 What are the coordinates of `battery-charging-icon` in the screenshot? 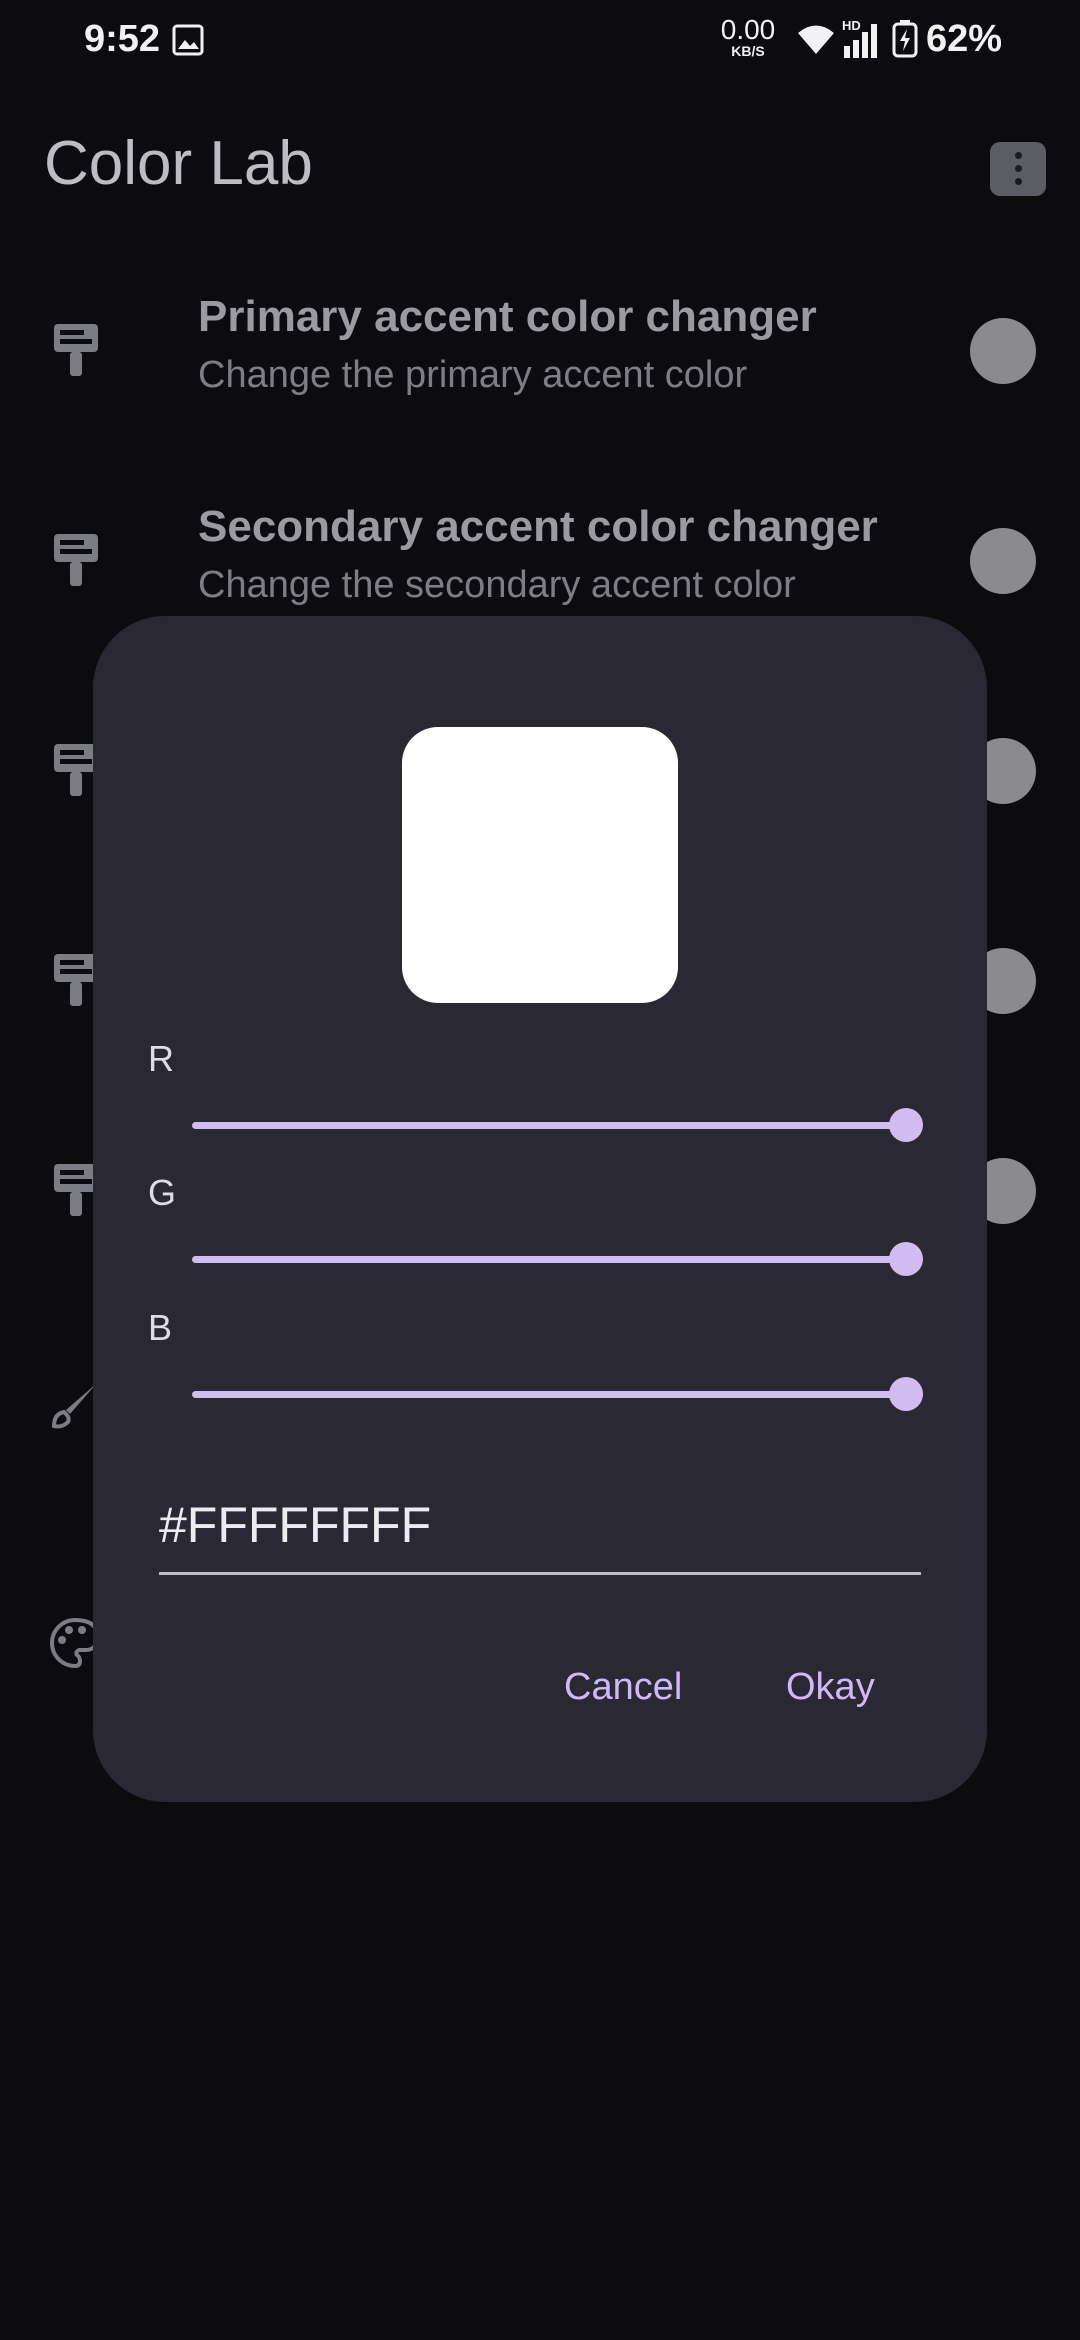 It's located at (905, 39).